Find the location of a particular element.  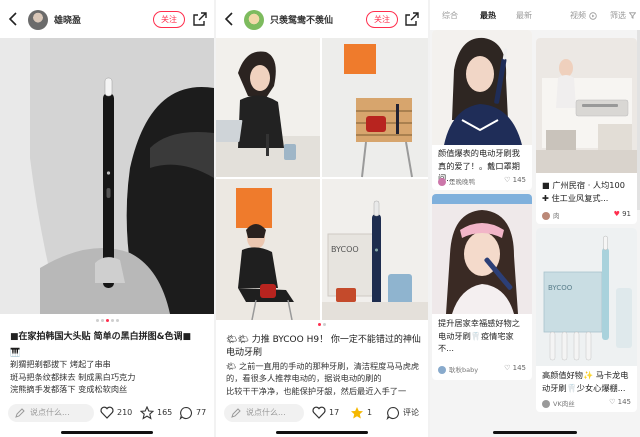

card-author: 耿秋baby is located at coordinates (458, 369).